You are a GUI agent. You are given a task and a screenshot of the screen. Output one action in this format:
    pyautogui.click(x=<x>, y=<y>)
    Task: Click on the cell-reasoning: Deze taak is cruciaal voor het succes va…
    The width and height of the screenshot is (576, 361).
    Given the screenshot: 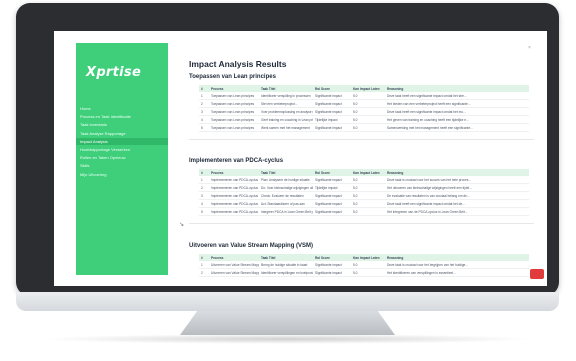 What is the action you would take?
    pyautogui.click(x=429, y=179)
    